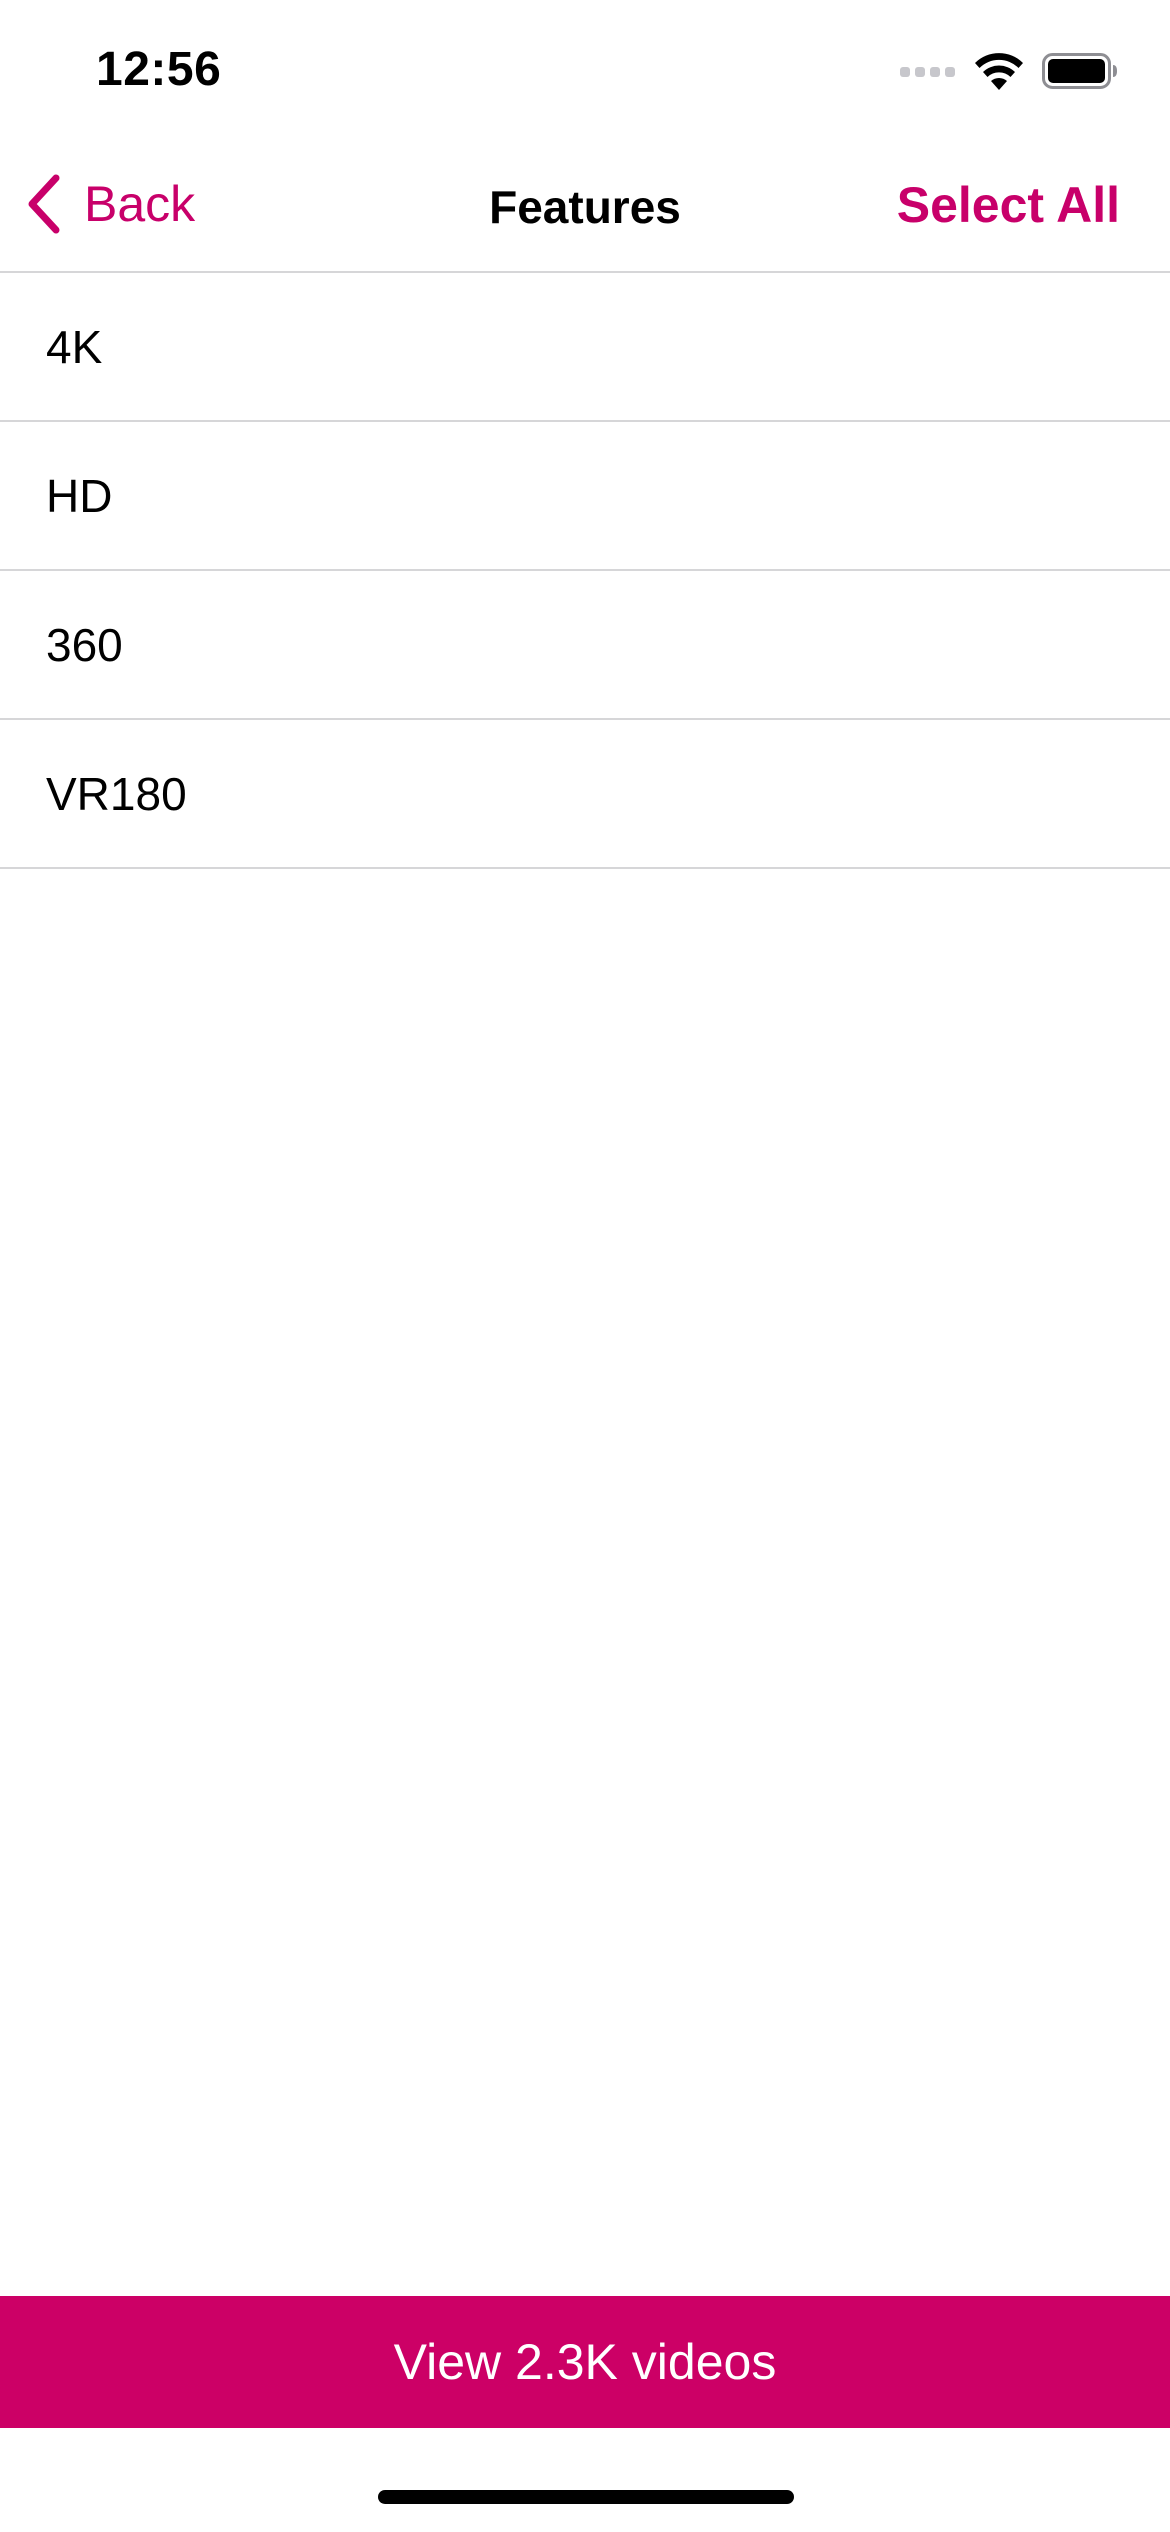 This screenshot has height=2532, width=1170. Describe the element at coordinates (585, 2362) in the screenshot. I see `view-videos-button: View 2.3K videos` at that location.